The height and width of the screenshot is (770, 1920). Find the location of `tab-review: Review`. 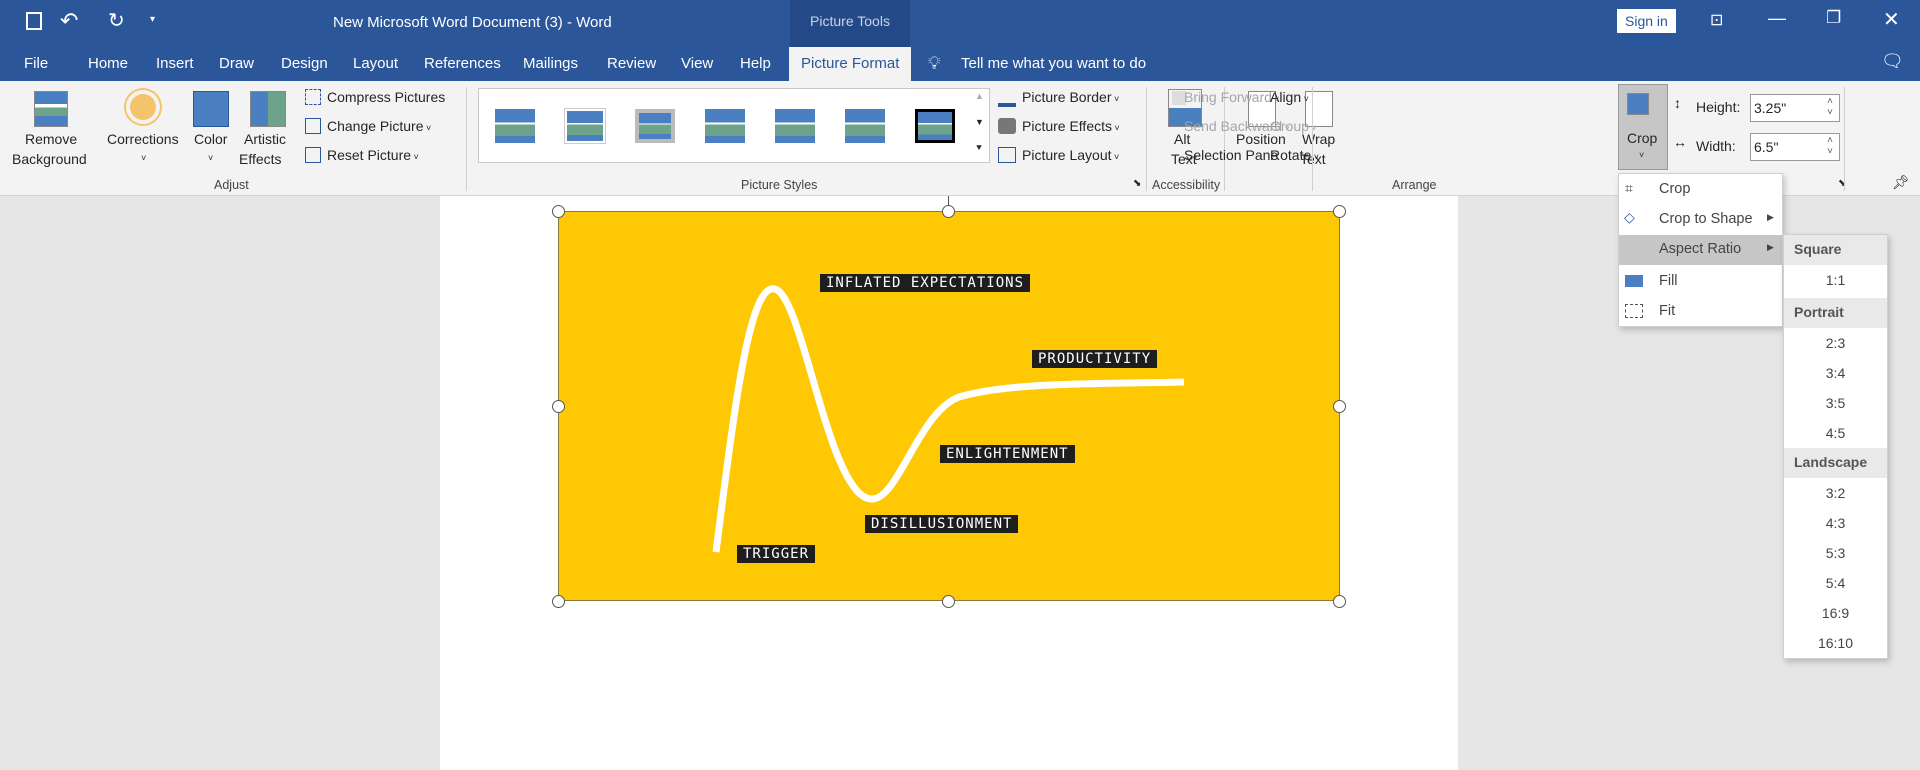

tab-review: Review is located at coordinates (631, 63).